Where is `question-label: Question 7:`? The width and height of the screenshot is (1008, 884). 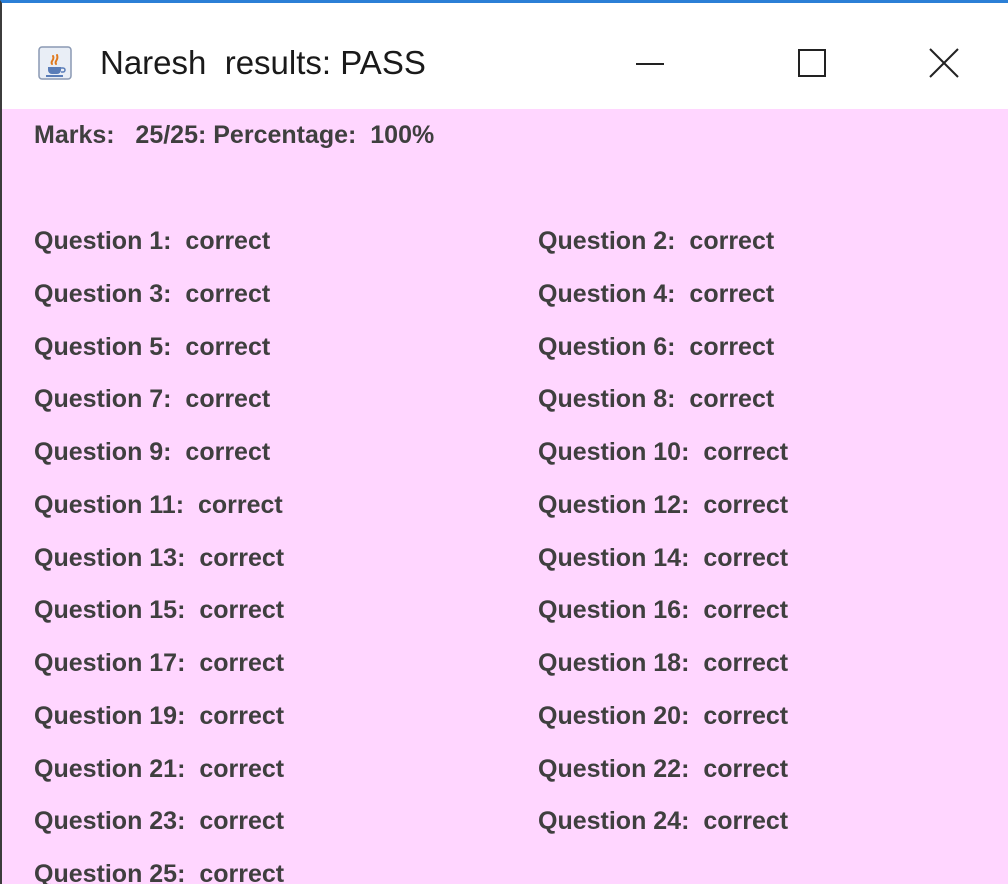 question-label: Question 7: is located at coordinates (103, 399).